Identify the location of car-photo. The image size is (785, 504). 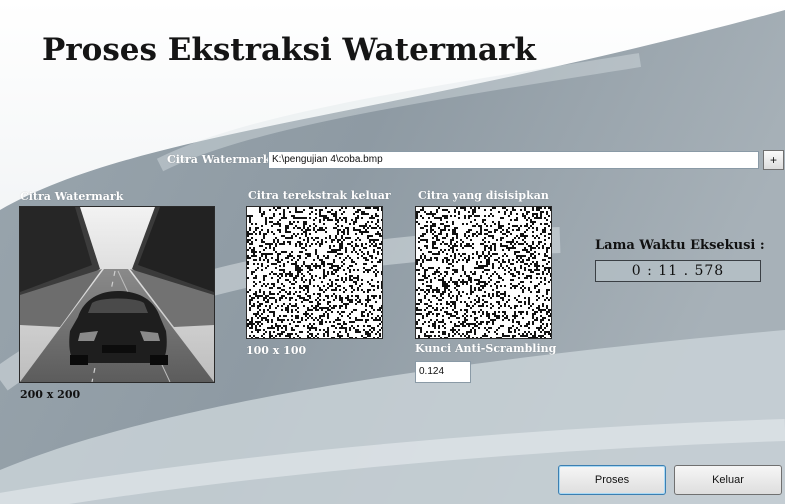
(117, 294).